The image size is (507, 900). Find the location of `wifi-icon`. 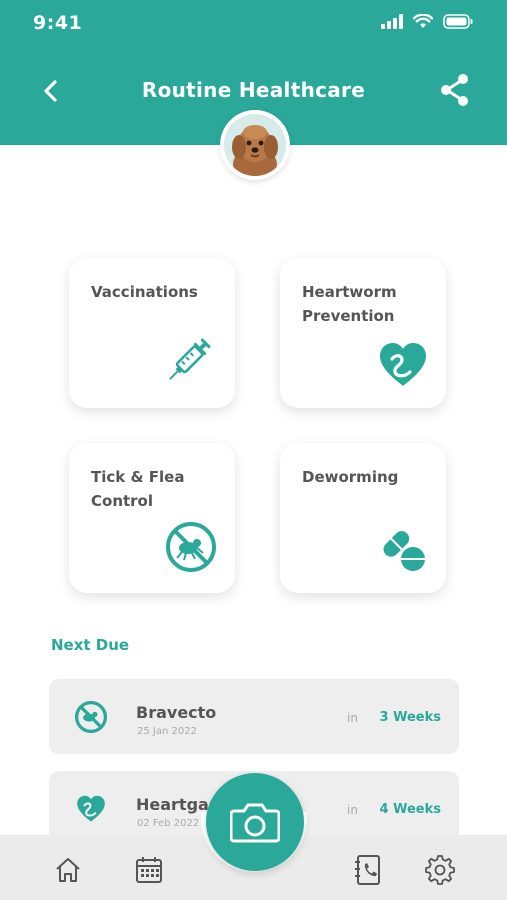

wifi-icon is located at coordinates (423, 21).